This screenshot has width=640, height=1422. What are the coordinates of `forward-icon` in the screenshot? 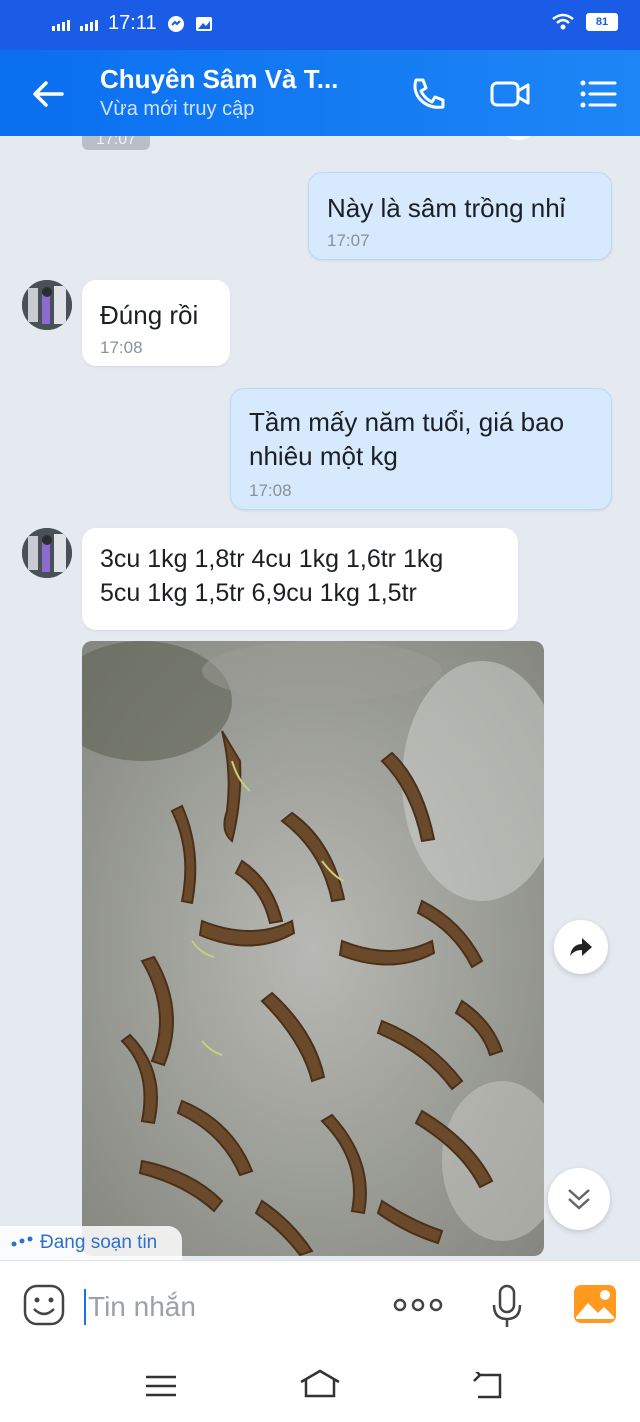 It's located at (581, 947).